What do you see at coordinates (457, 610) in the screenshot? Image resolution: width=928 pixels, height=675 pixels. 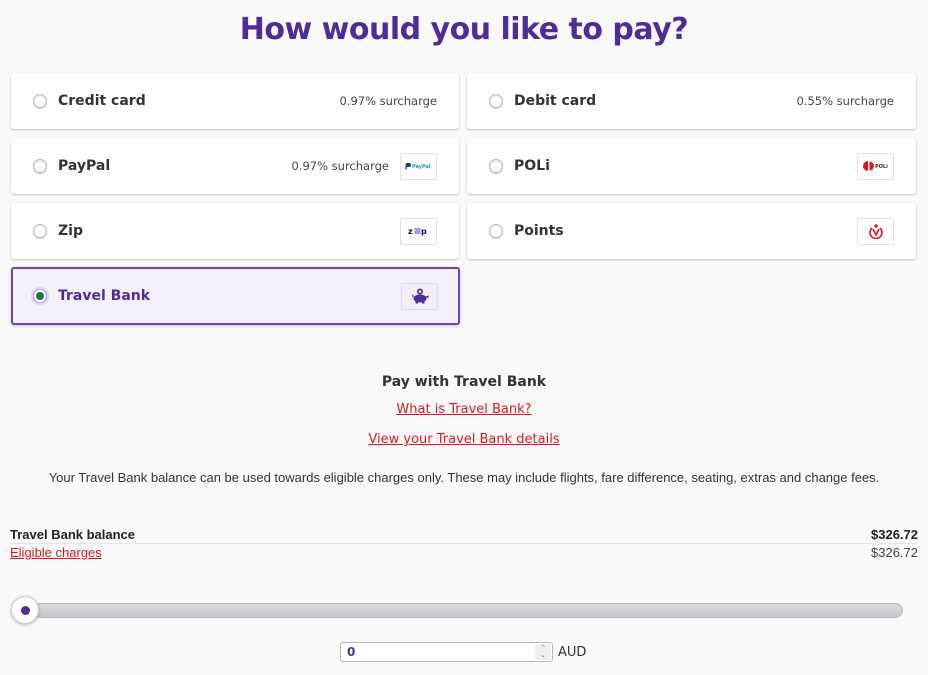 I see `amount-slider-track` at bounding box center [457, 610].